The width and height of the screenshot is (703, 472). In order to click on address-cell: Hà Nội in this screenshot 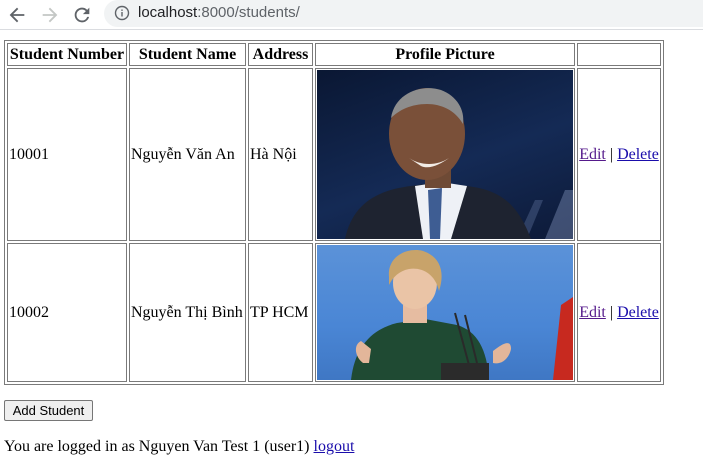, I will do `click(280, 154)`.